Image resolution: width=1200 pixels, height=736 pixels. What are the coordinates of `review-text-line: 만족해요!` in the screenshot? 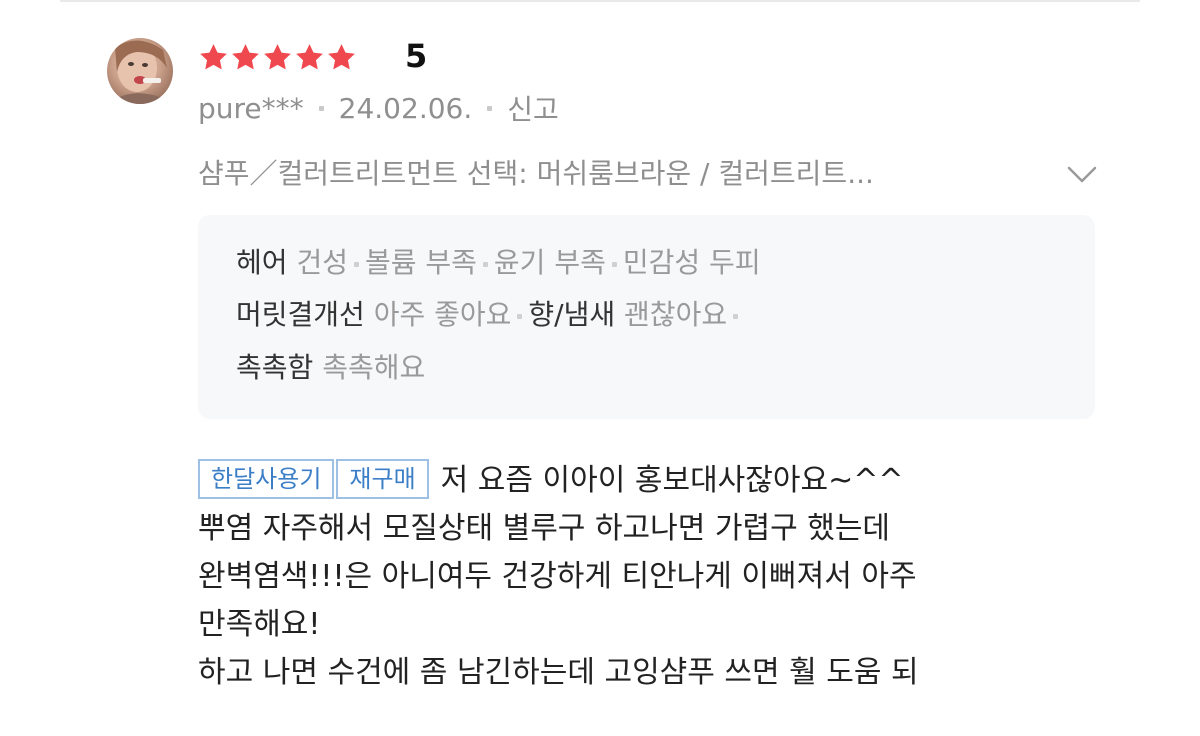 It's located at (259, 624).